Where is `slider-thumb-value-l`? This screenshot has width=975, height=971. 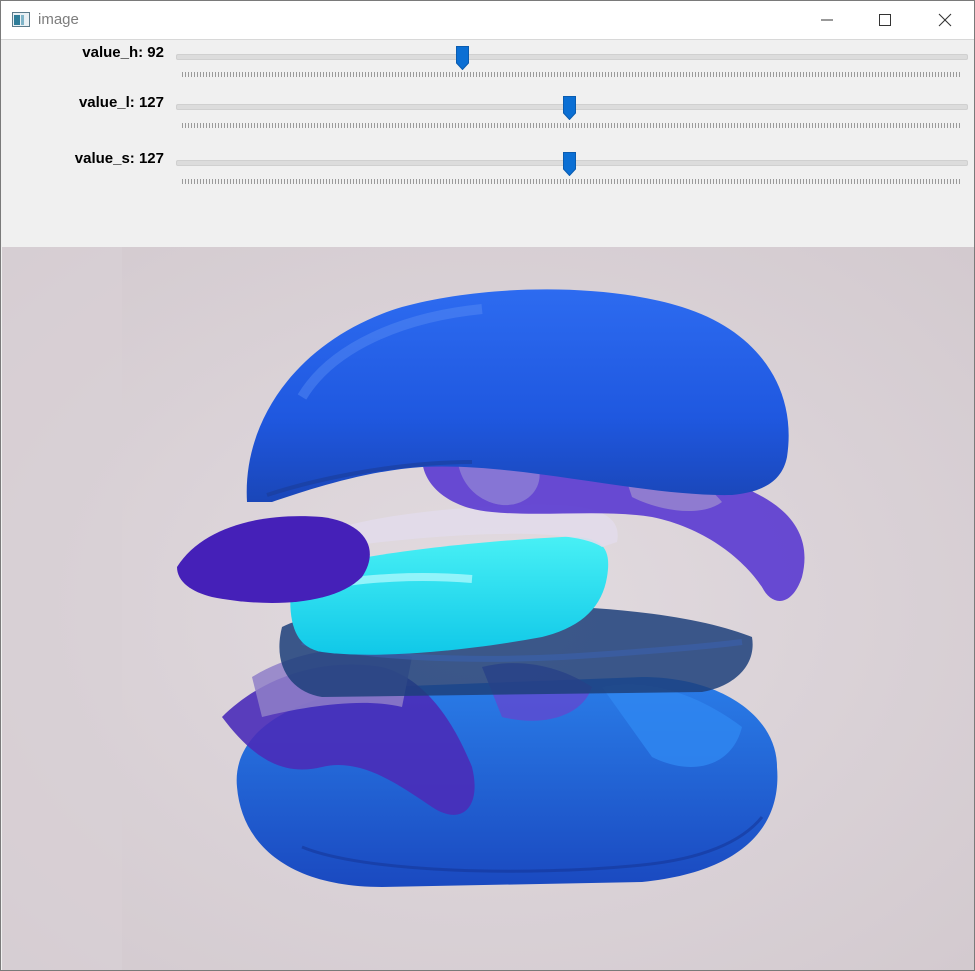
slider-thumb-value-l is located at coordinates (569, 108).